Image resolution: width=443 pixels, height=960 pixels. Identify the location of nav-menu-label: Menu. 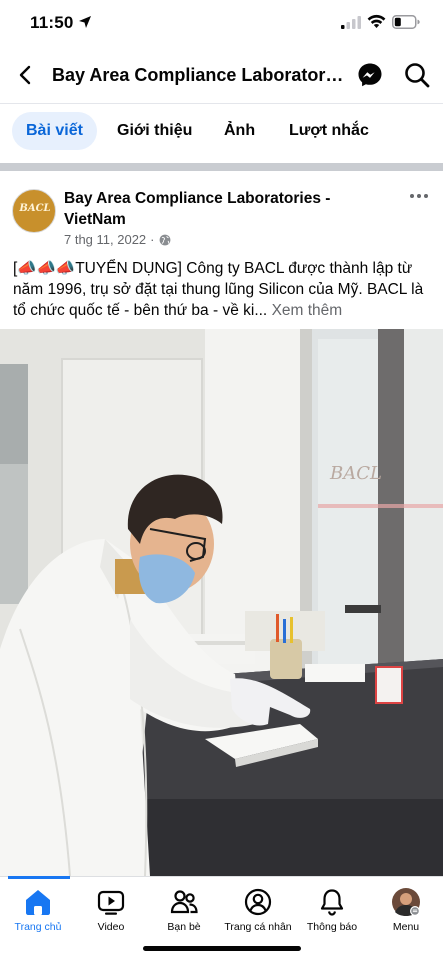
(406, 927).